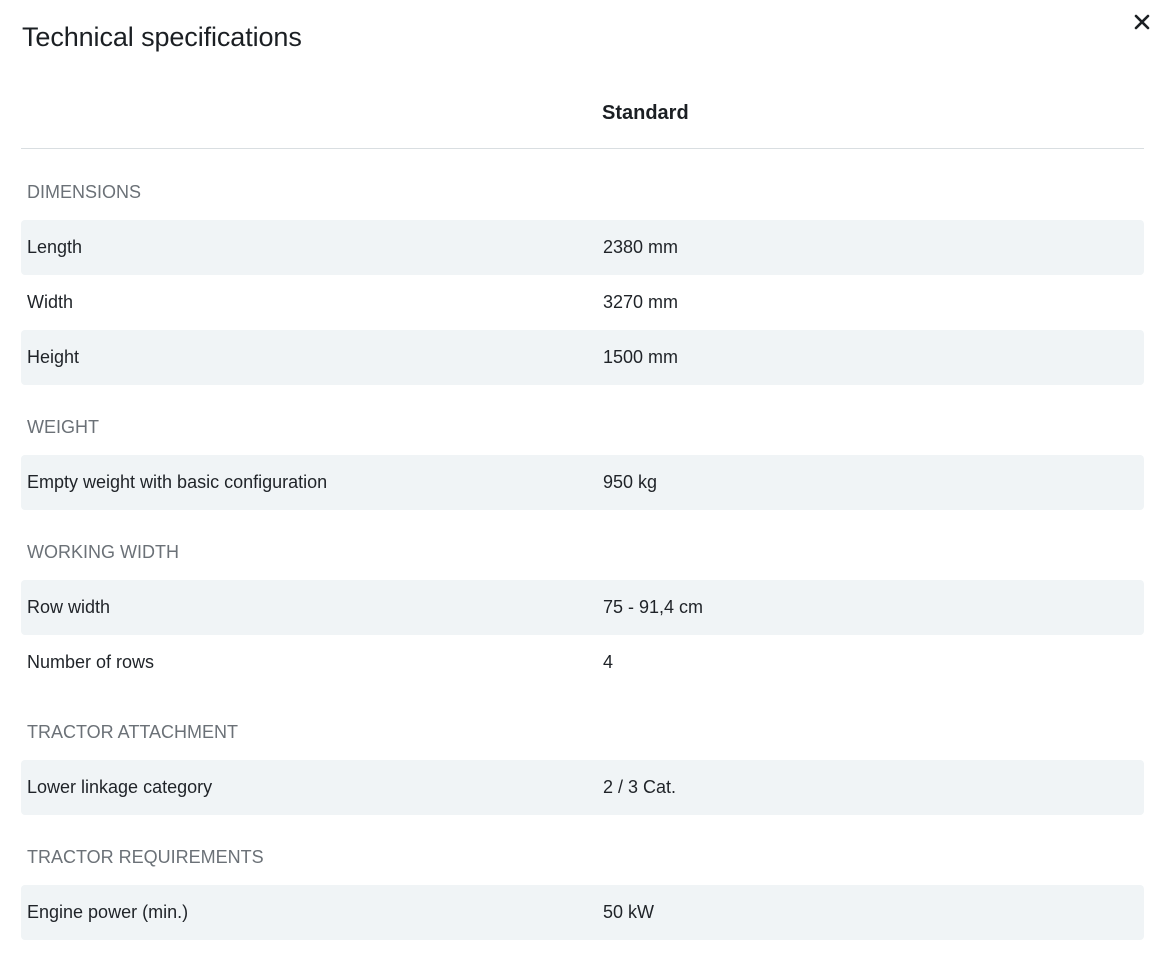 The height and width of the screenshot is (959, 1165). What do you see at coordinates (91, 662) in the screenshot?
I see `spec-label: Number of rows` at bounding box center [91, 662].